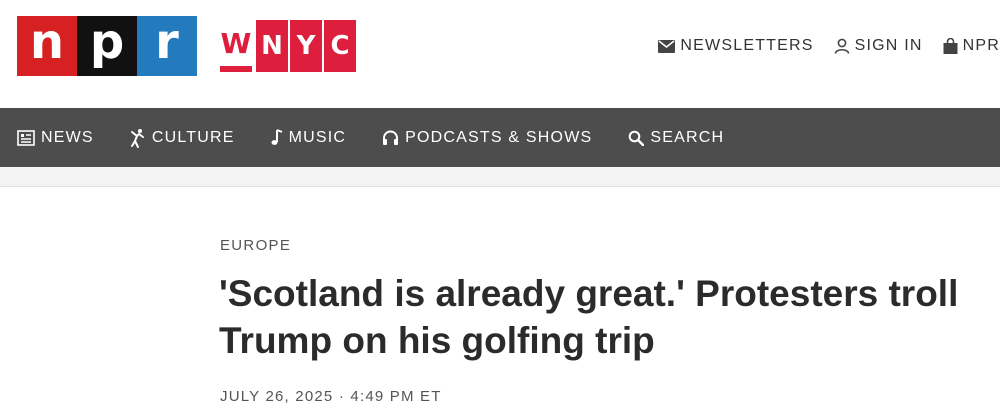  What do you see at coordinates (747, 45) in the screenshot?
I see `newsletters-label: NEWSLETTERS` at bounding box center [747, 45].